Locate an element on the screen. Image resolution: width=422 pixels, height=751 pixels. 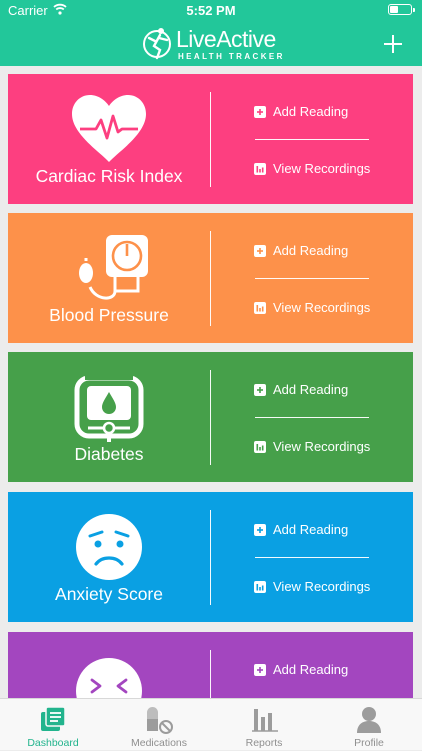
logo-subtitle: HEALTH TRACKER is located at coordinates (231, 56).